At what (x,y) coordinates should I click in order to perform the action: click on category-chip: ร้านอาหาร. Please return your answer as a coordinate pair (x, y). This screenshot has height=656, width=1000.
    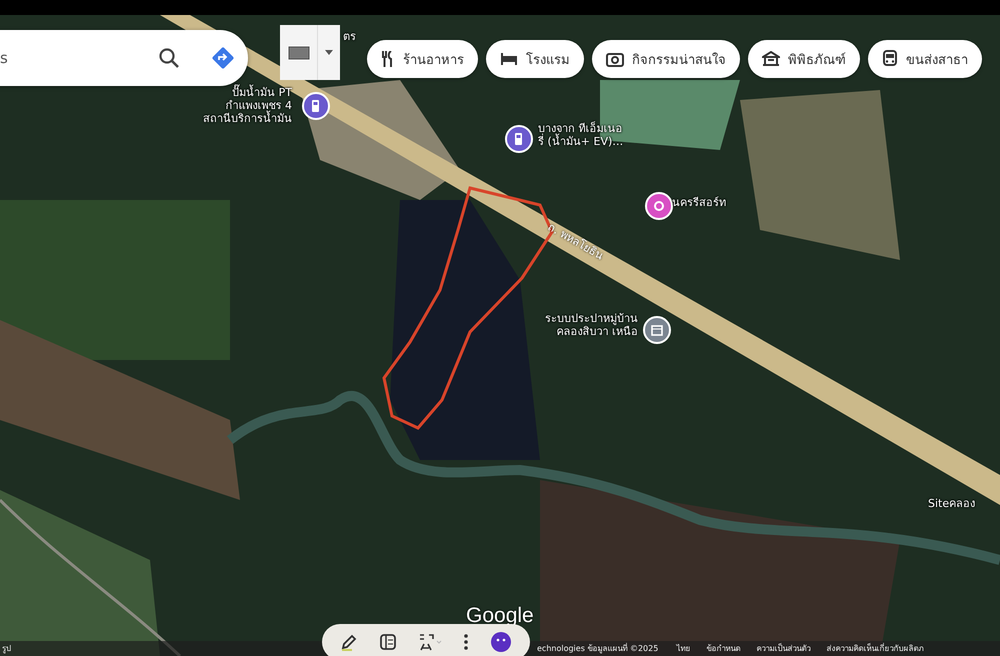
    Looking at the image, I should click on (422, 59).